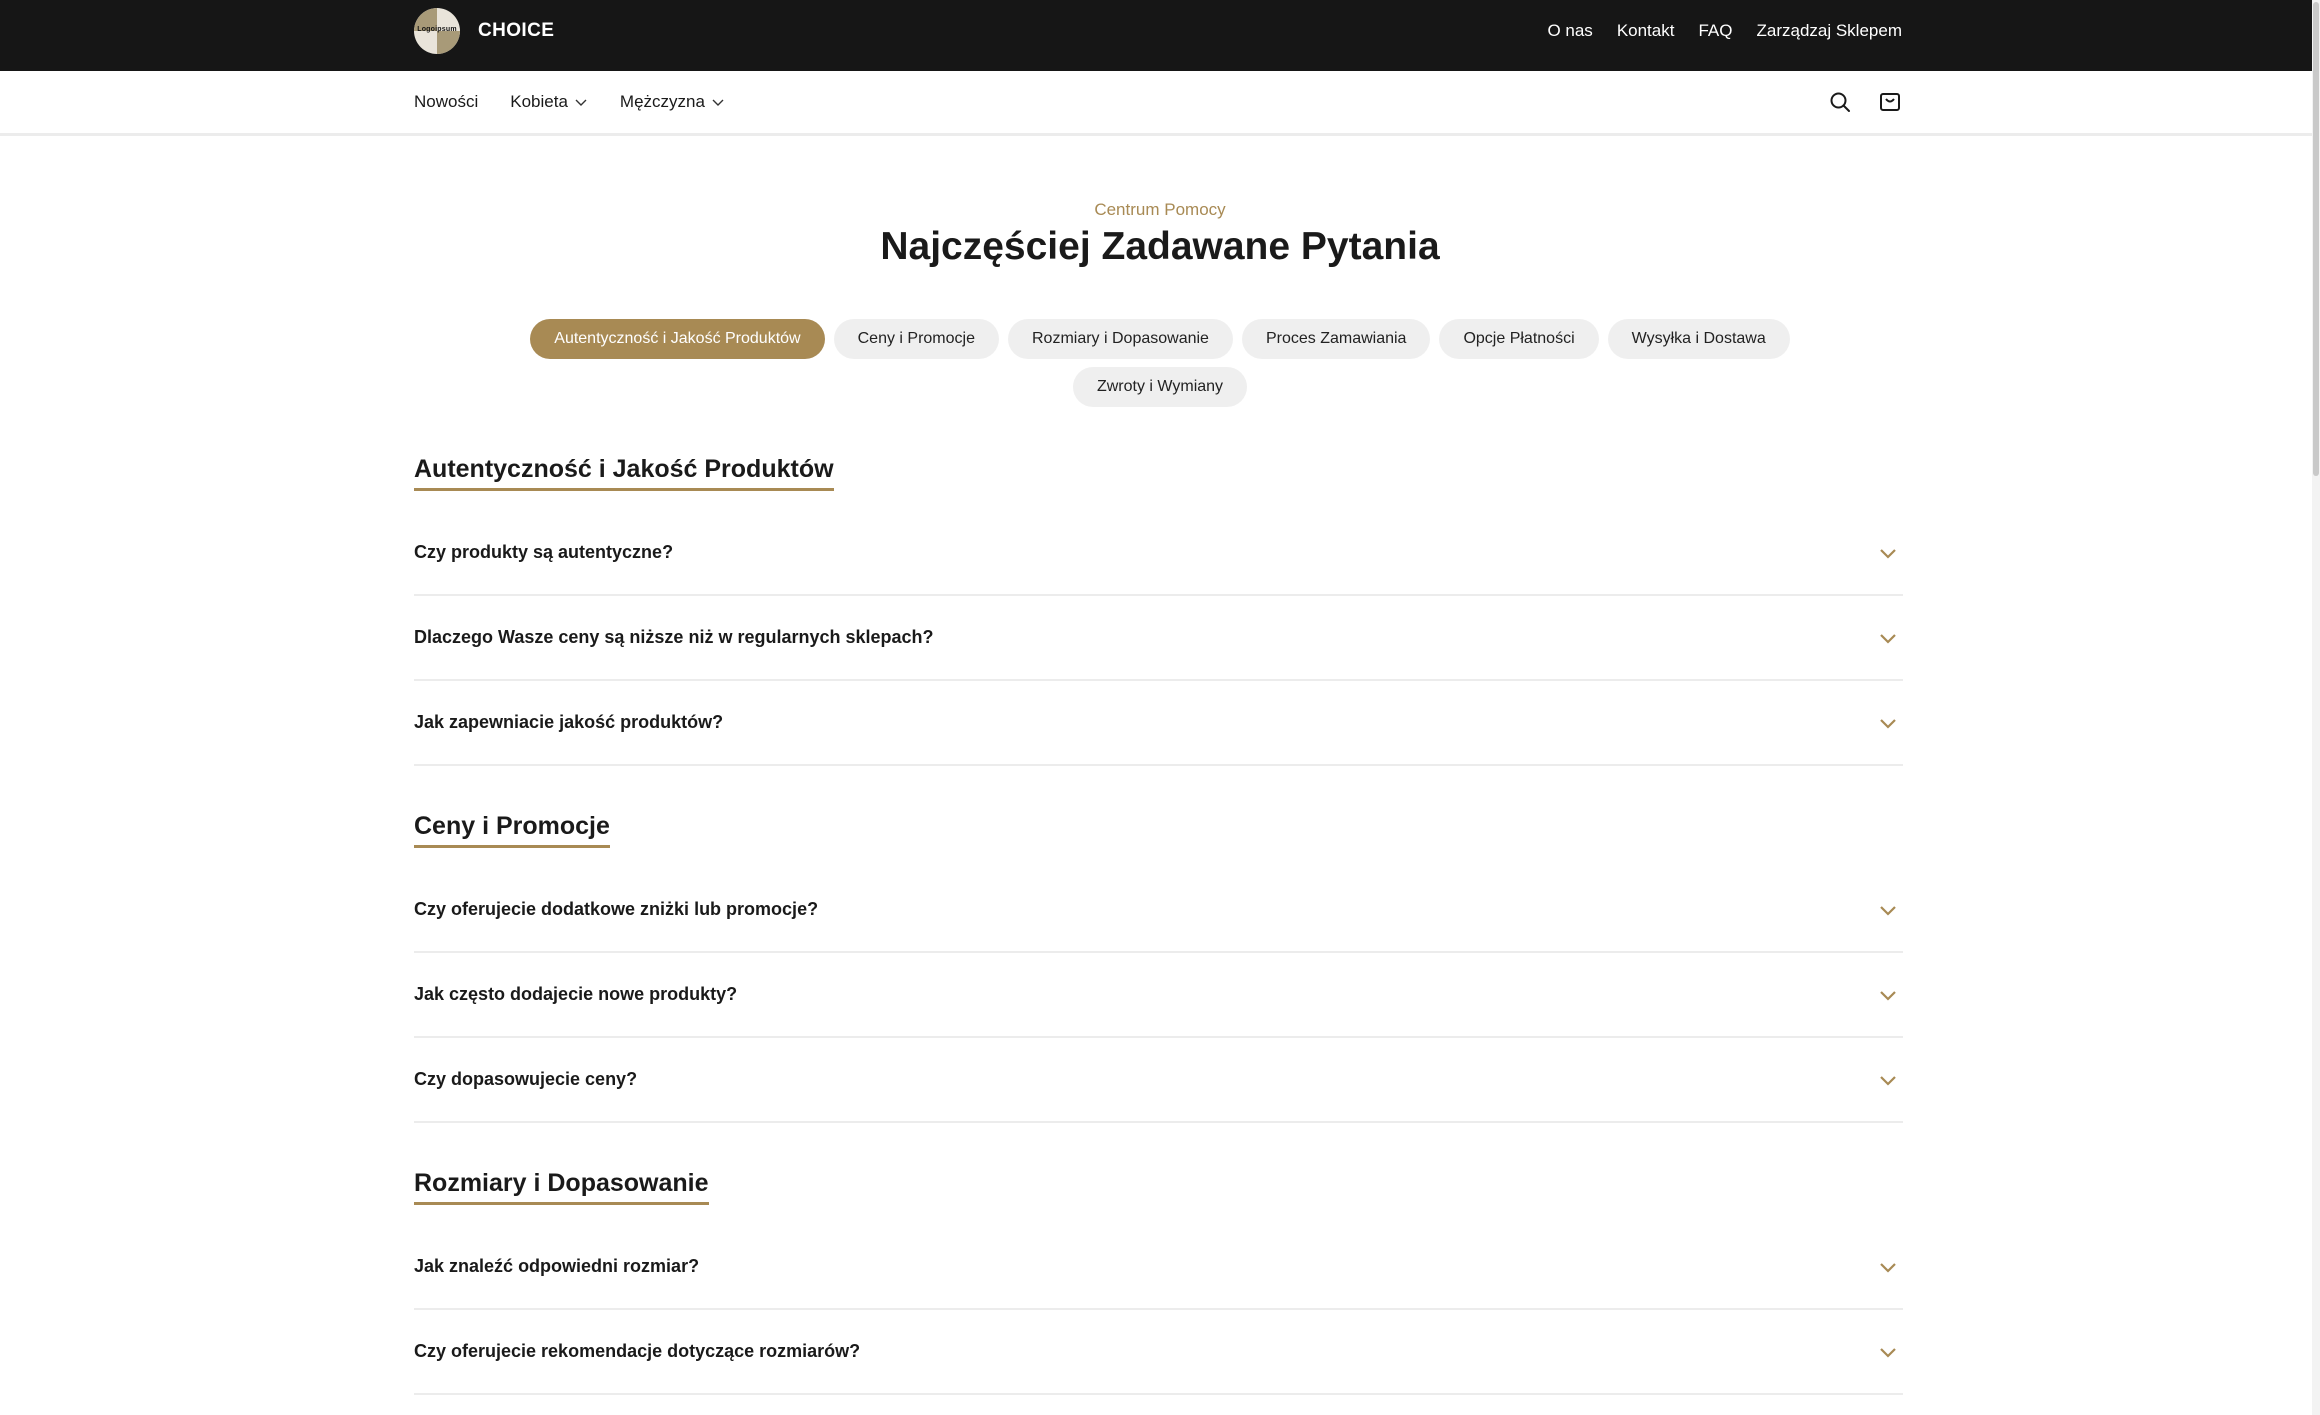 The height and width of the screenshot is (1415, 2320). I want to click on tab-sizes-fit: Rozmiary i Dopasowanie, so click(1120, 339).